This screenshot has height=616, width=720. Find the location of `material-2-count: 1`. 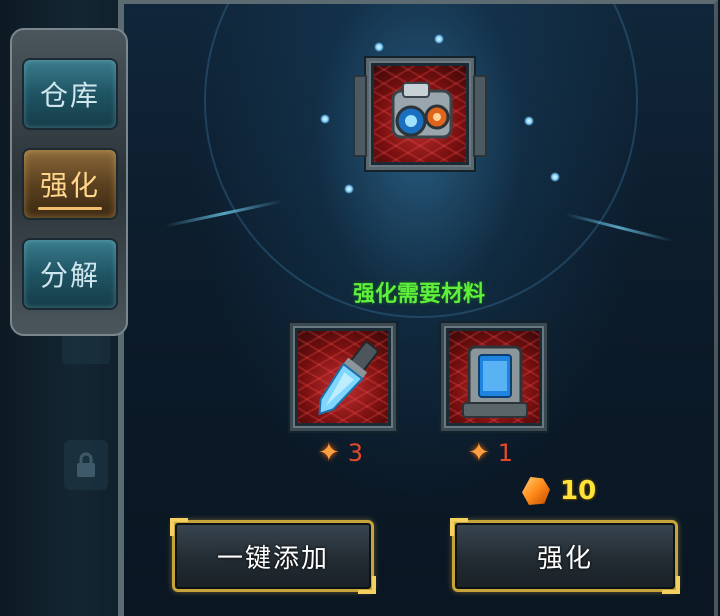

material-2-count: 1 is located at coordinates (505, 453).